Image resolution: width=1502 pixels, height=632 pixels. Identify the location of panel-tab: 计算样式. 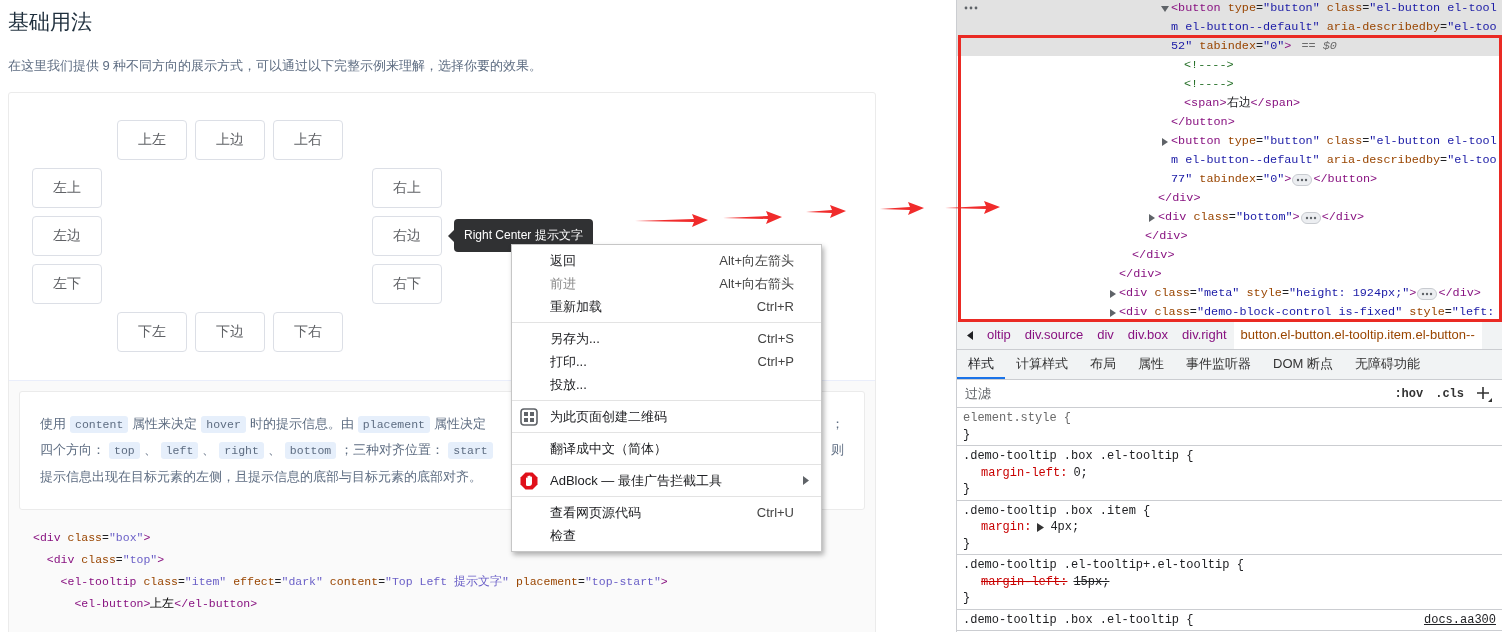
(1042, 364).